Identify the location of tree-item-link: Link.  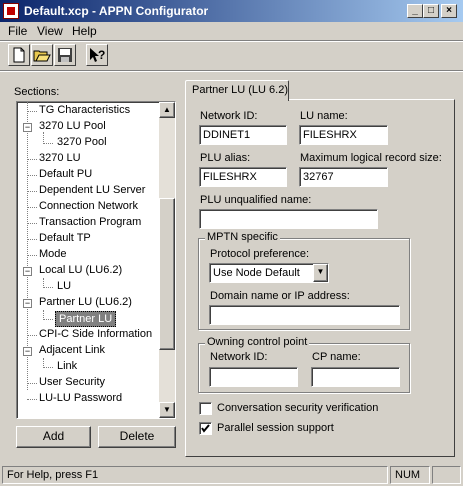
(67, 366).